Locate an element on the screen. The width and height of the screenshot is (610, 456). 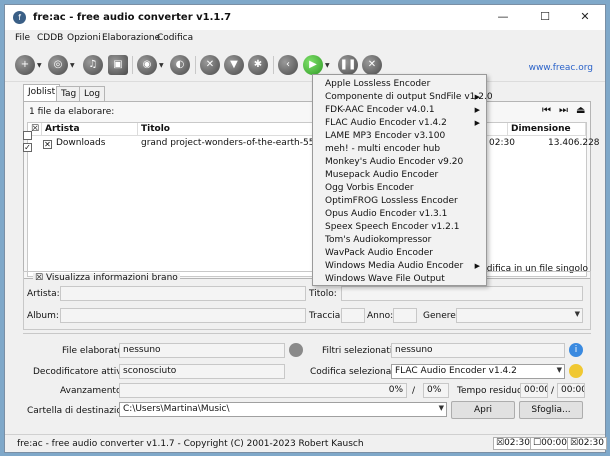
encoder-menu-item: OptimFROG Lossless Encoder is located at coordinates (399, 201).